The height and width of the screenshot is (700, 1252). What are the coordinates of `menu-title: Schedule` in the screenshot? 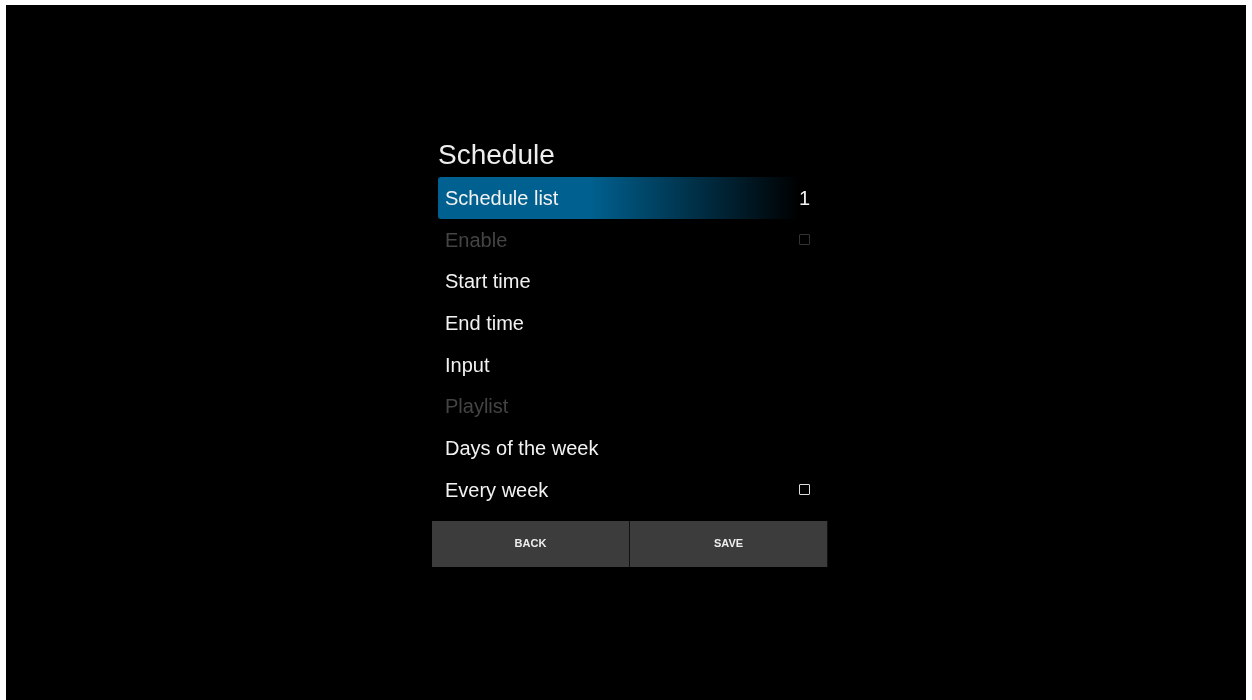 It's located at (497, 155).